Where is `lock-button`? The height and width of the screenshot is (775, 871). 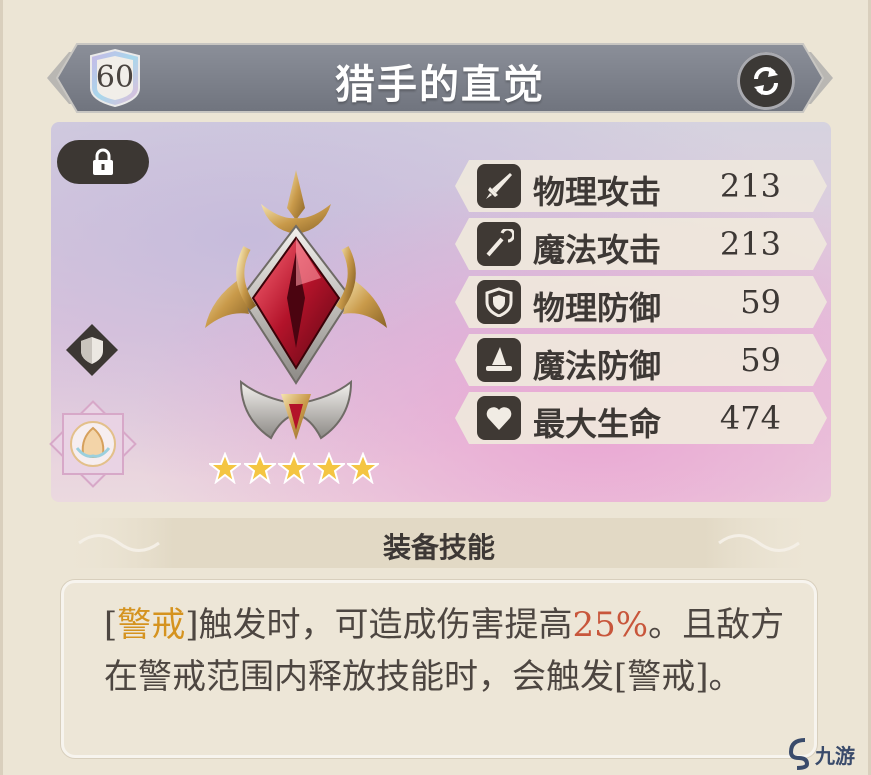 lock-button is located at coordinates (103, 162).